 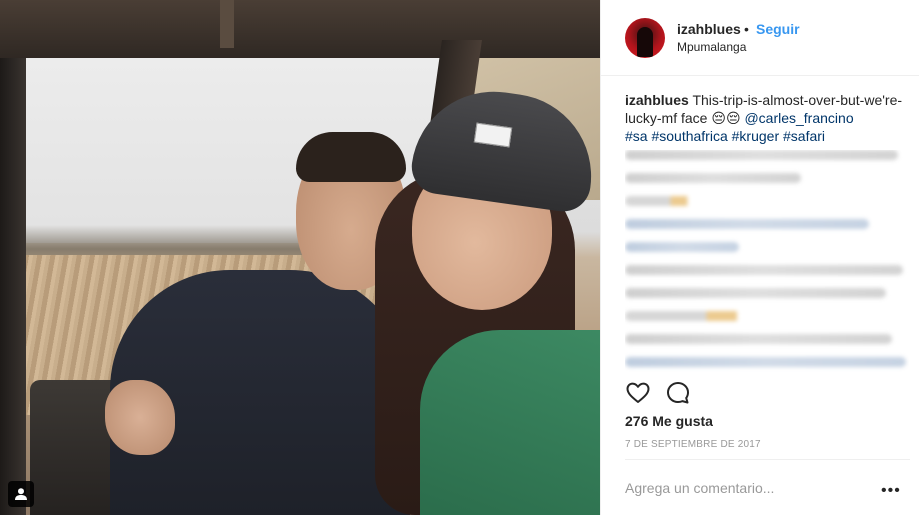 I want to click on avatar, so click(x=645, y=38).